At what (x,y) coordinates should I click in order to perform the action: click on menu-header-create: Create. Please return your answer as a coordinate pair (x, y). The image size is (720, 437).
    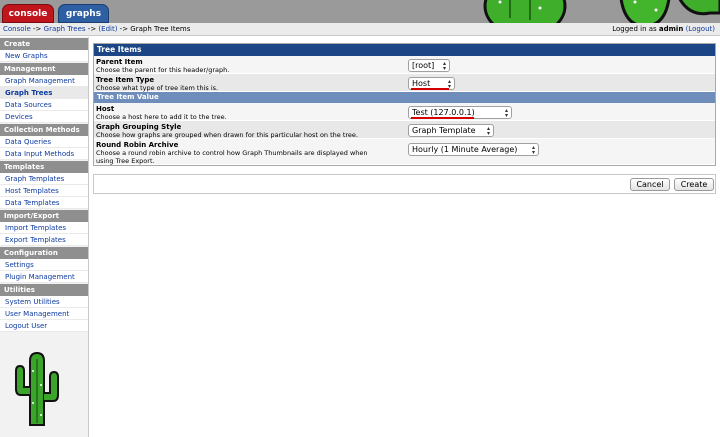
    Looking at the image, I should click on (44, 44).